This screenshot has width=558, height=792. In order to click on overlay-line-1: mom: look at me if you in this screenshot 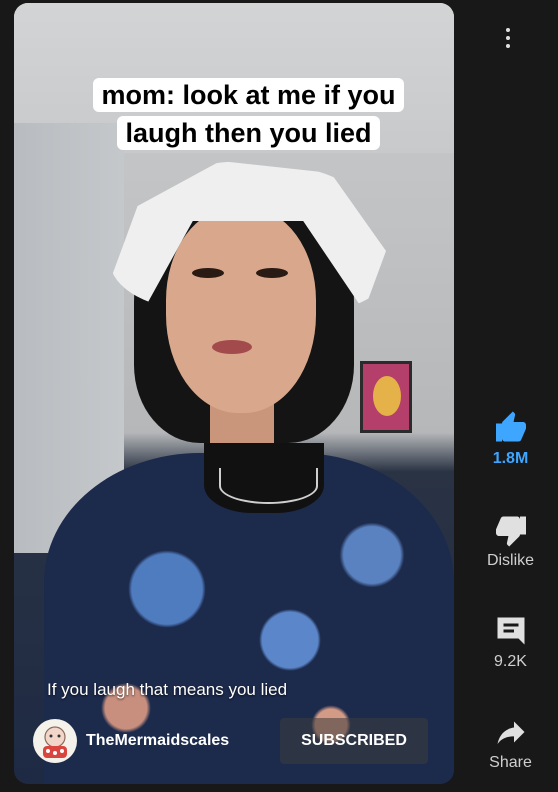, I will do `click(248, 95)`.